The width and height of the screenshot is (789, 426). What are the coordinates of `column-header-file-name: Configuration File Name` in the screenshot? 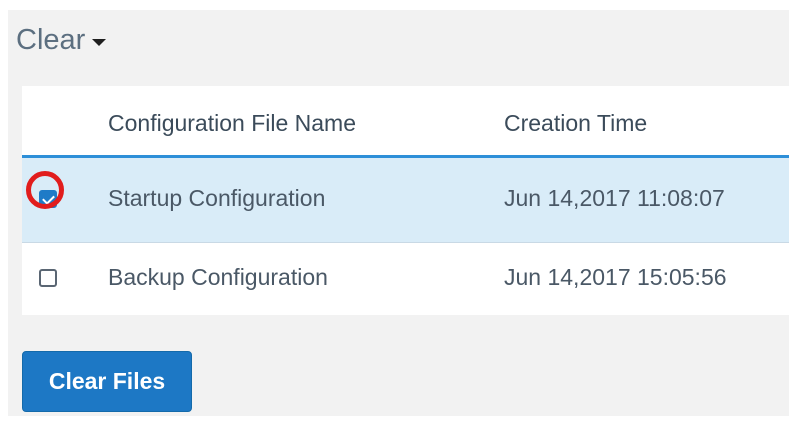 It's located at (232, 123).